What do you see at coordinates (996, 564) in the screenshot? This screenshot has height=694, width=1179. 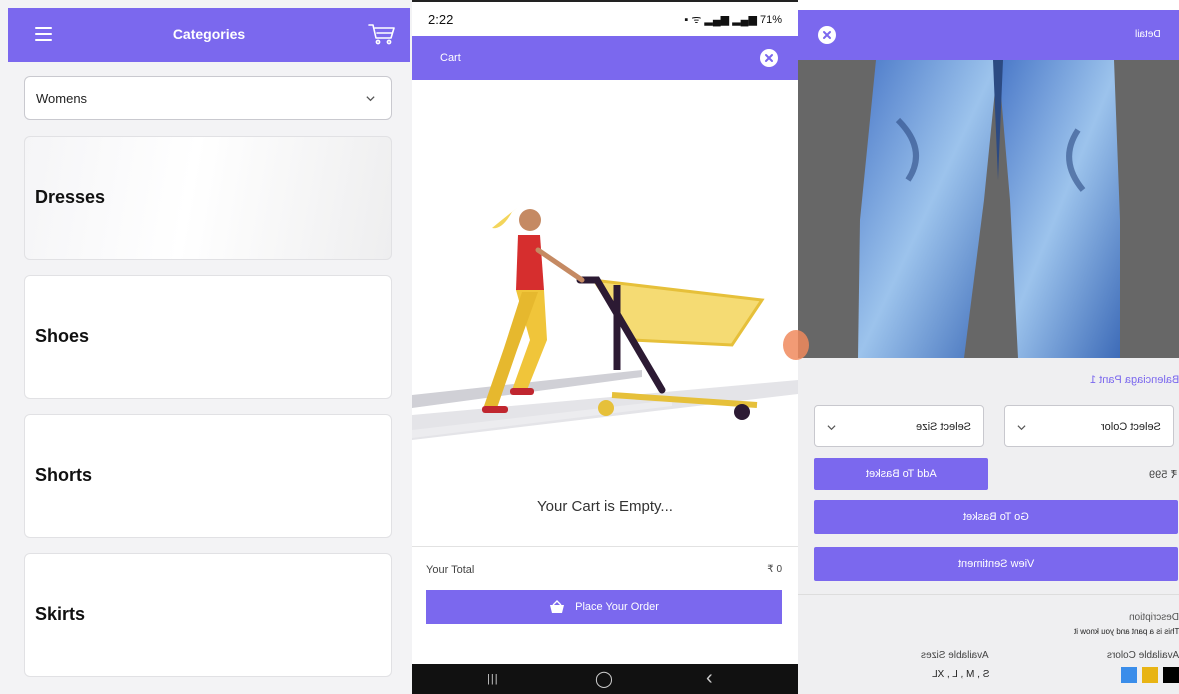 I see `view-sentiment-button: View Sentiment` at bounding box center [996, 564].